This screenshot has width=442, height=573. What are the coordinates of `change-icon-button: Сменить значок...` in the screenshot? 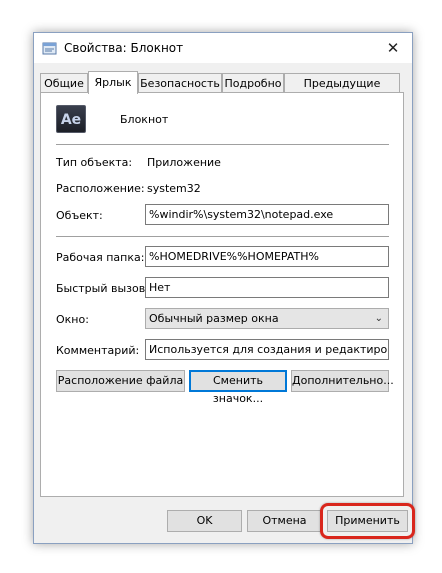 It's located at (238, 387).